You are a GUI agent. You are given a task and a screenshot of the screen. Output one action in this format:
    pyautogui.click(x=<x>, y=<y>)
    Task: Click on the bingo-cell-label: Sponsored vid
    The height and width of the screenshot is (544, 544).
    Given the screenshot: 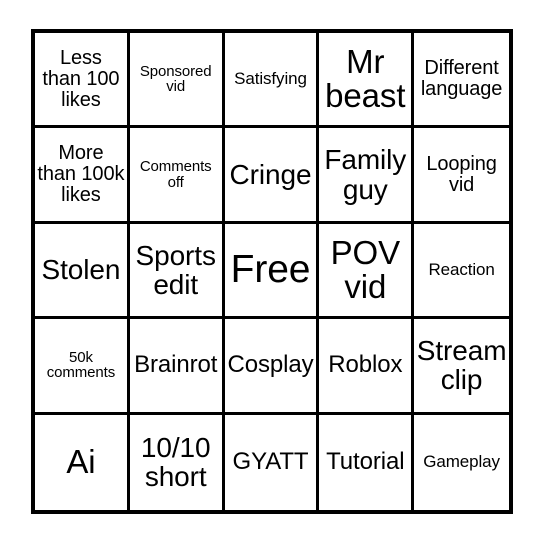 What is the action you would take?
    pyautogui.click(x=175, y=79)
    